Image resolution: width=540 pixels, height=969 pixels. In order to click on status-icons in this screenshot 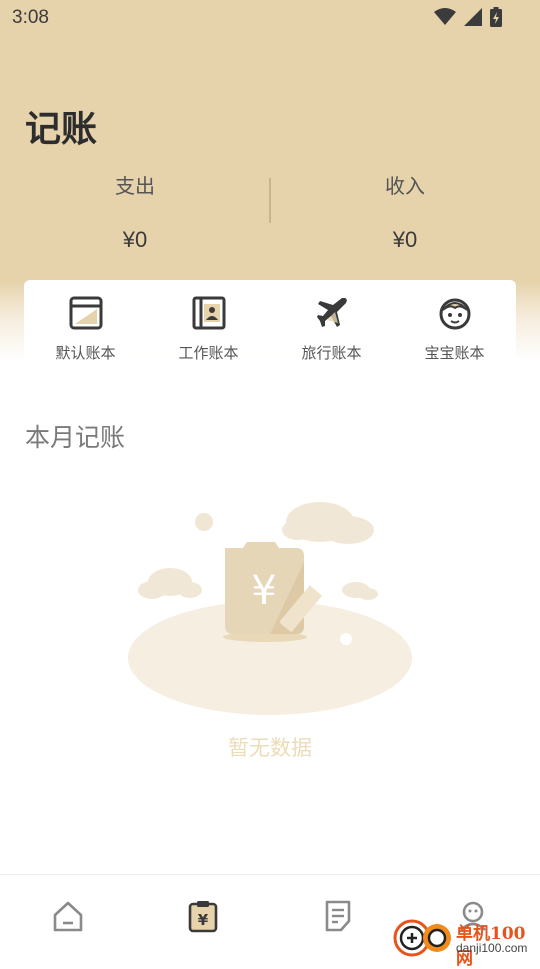, I will do `click(468, 17)`.